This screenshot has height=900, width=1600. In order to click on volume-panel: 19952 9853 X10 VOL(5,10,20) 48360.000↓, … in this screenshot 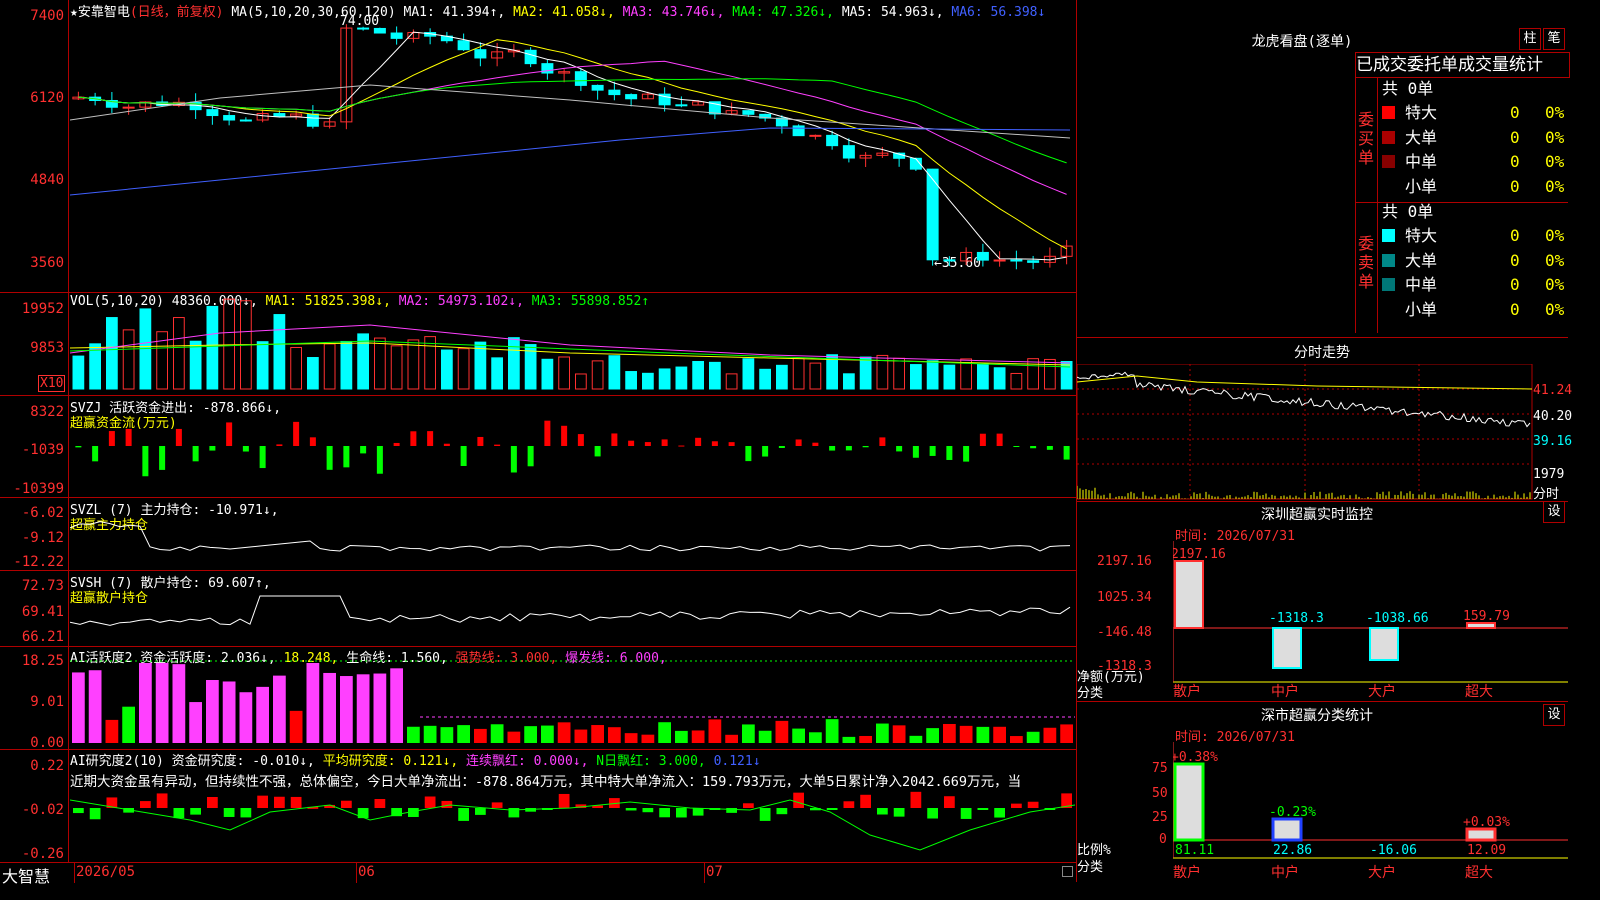, I will do `click(538, 344)`.